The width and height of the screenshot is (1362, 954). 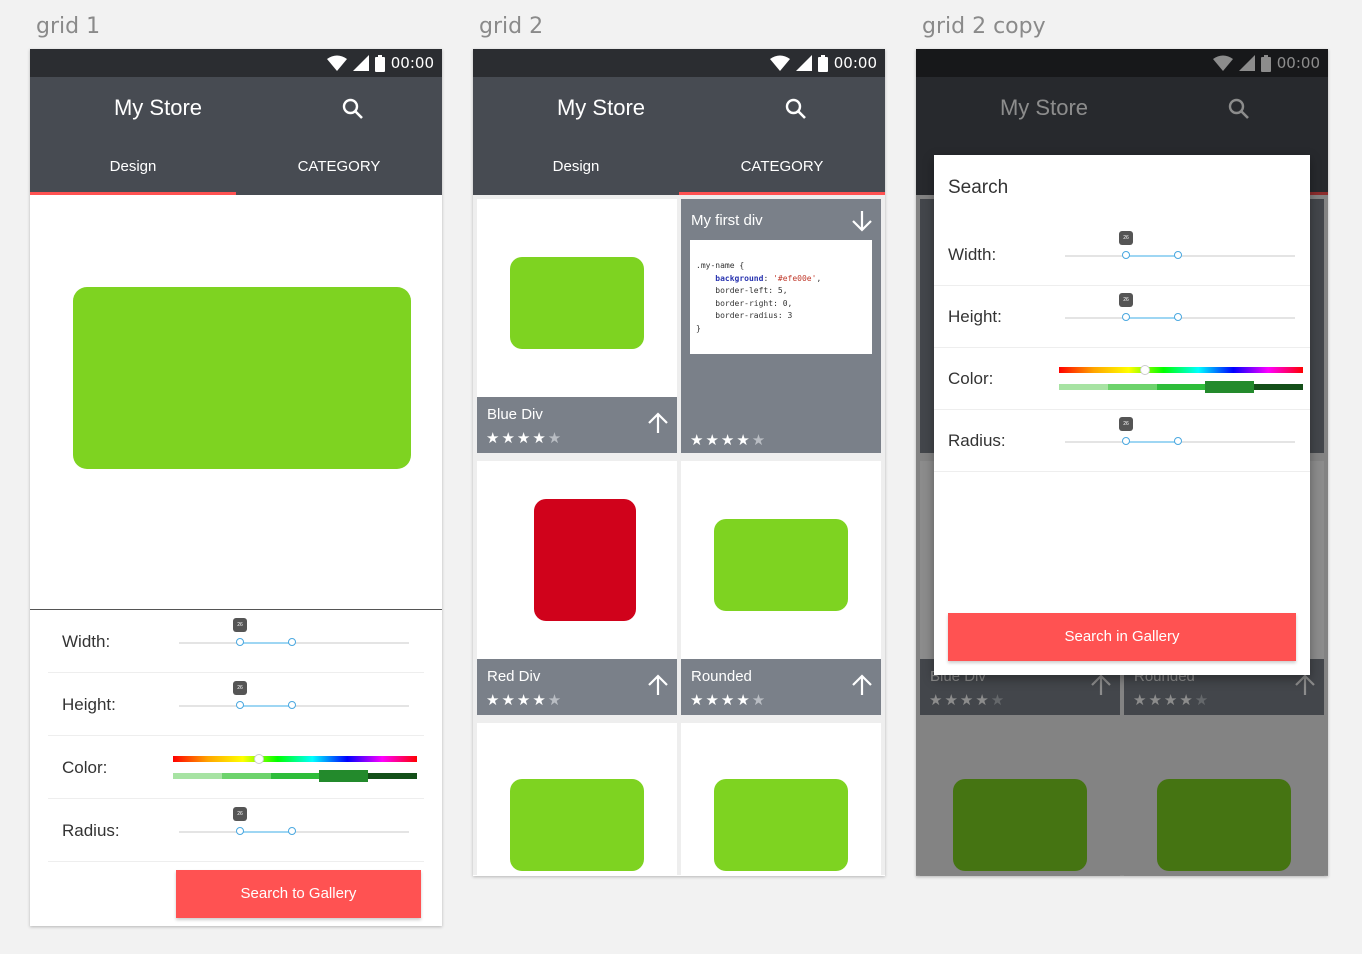 What do you see at coordinates (1122, 637) in the screenshot?
I see `search-in-gallery-button: Search in Gallery` at bounding box center [1122, 637].